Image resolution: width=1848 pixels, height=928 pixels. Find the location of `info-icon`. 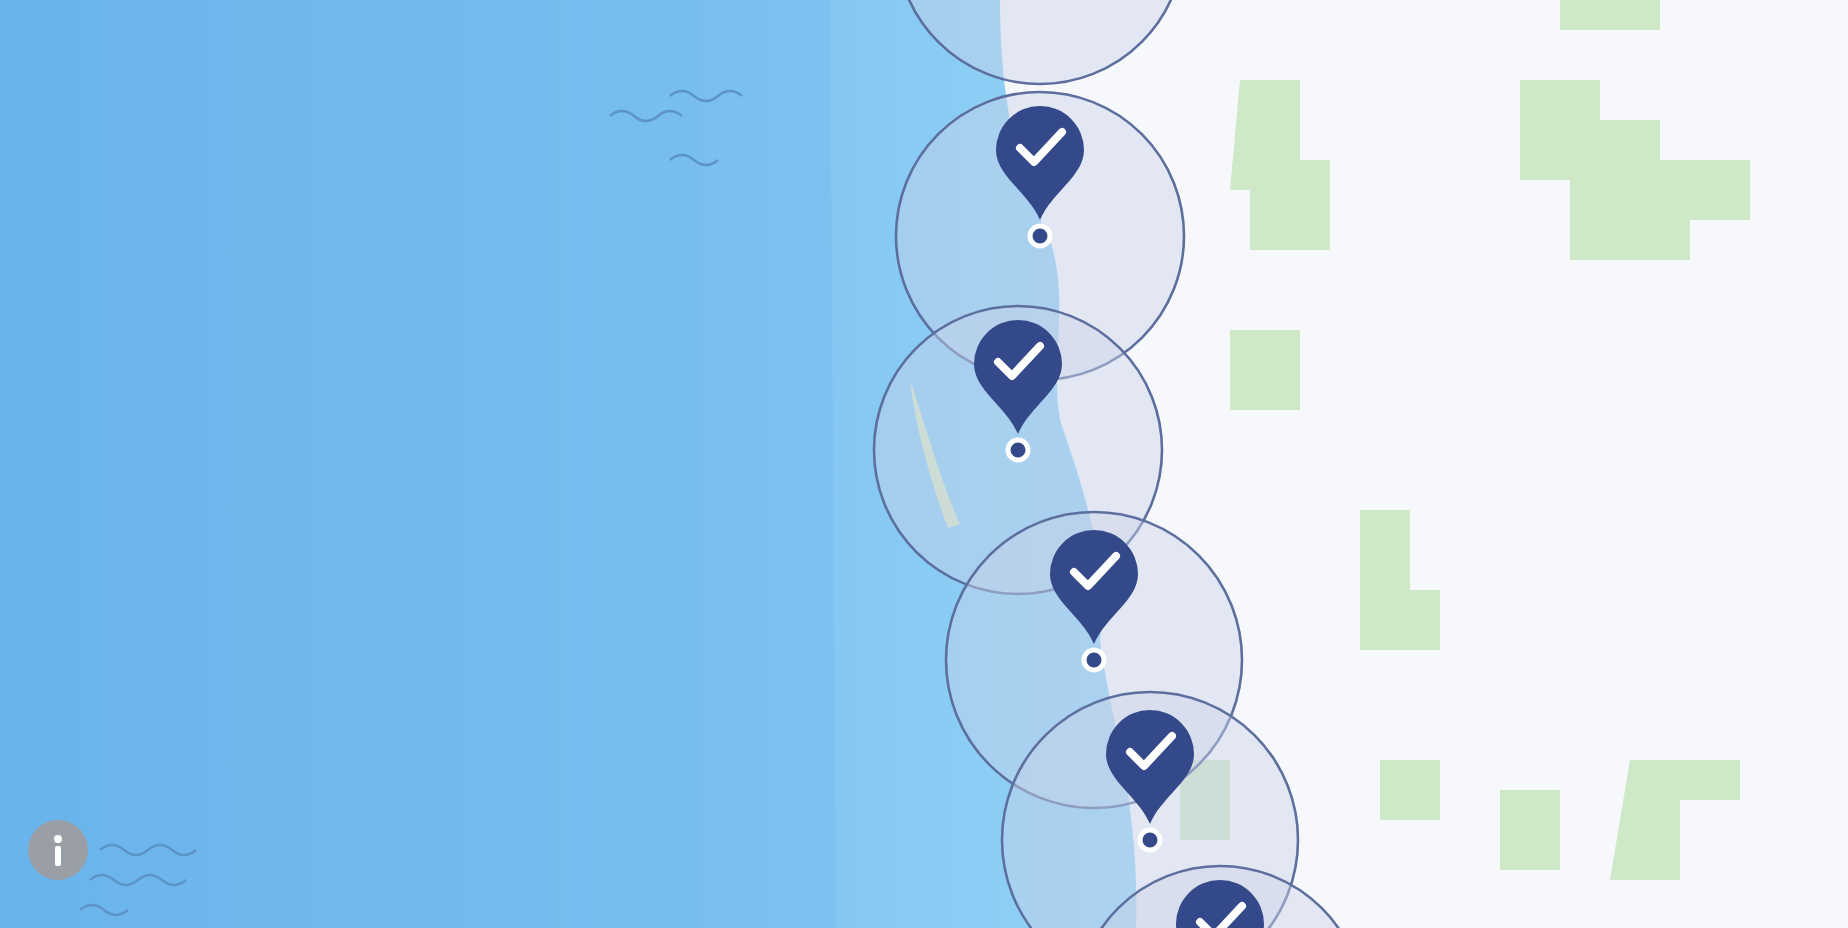

info-icon is located at coordinates (58, 850).